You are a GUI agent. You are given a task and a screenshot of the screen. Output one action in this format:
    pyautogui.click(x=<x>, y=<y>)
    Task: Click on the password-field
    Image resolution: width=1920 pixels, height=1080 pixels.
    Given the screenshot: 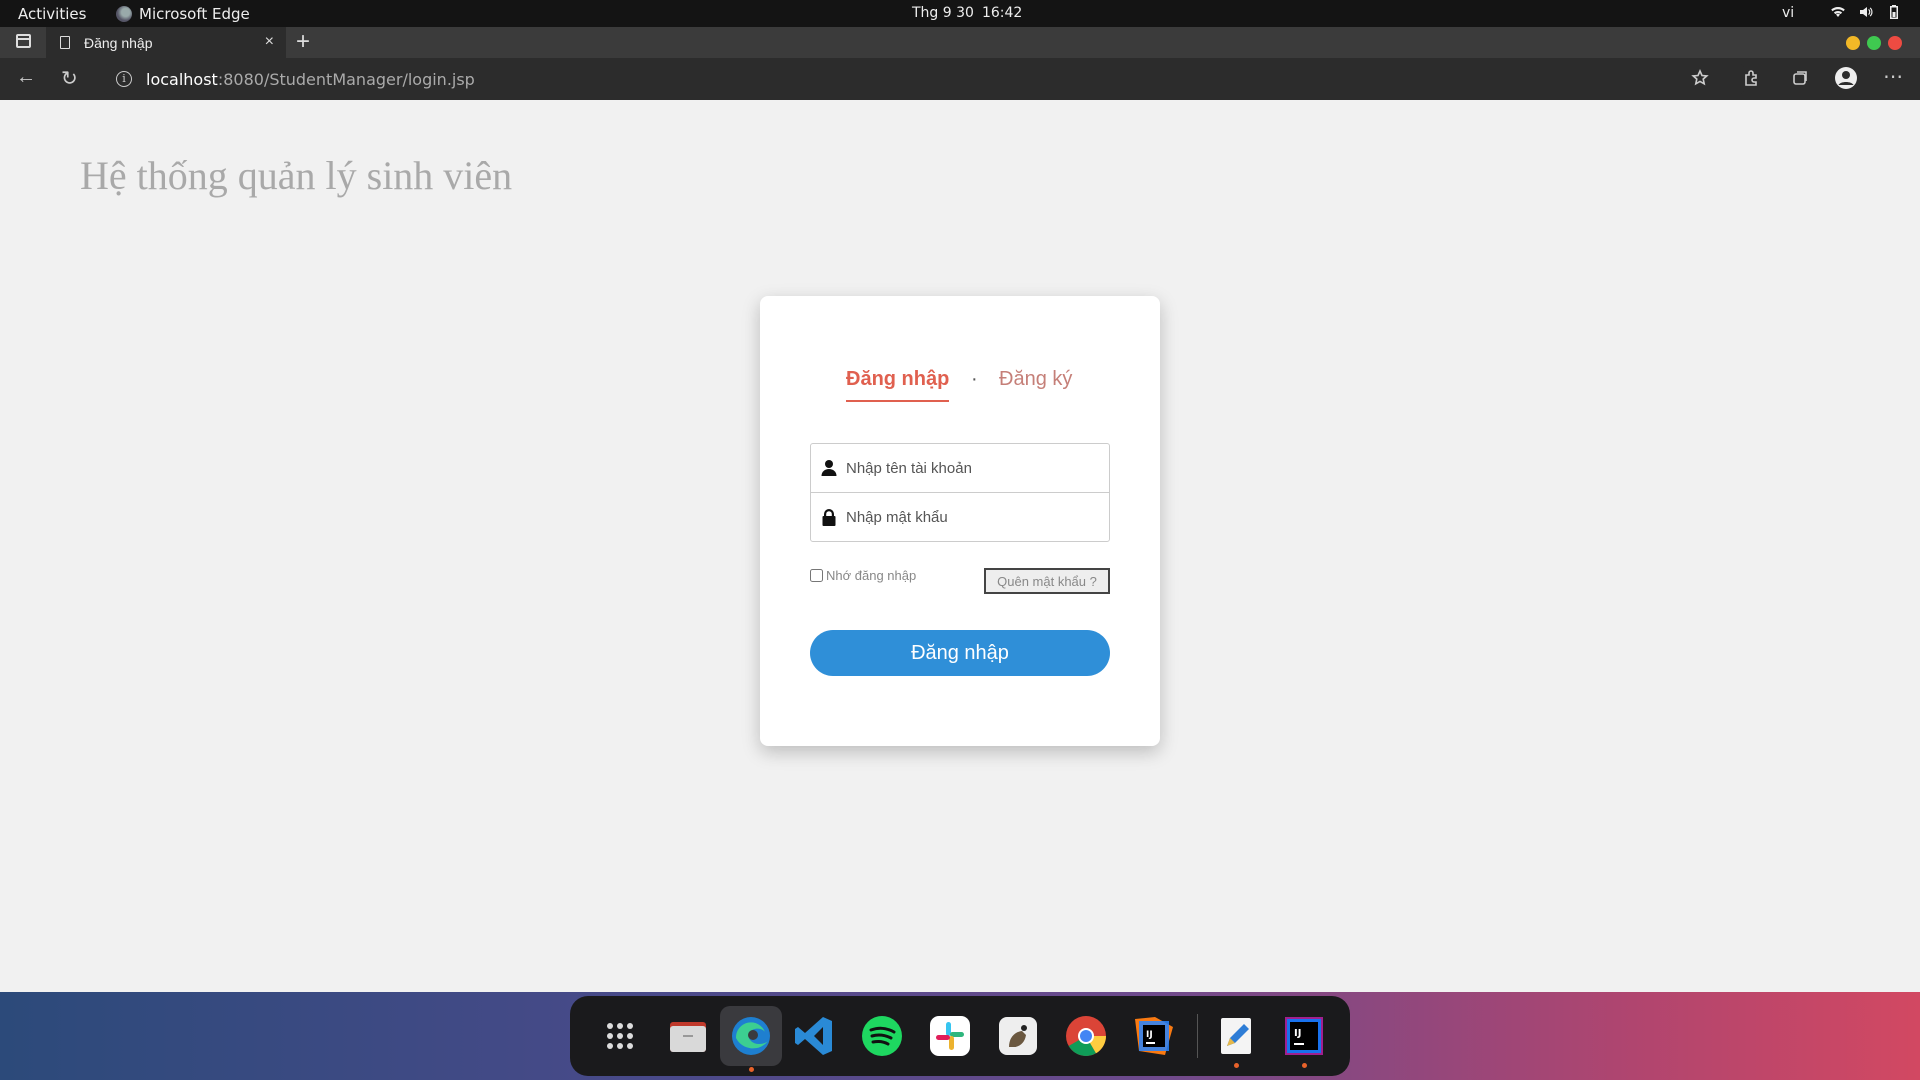 What is the action you would take?
    pyautogui.click(x=960, y=517)
    